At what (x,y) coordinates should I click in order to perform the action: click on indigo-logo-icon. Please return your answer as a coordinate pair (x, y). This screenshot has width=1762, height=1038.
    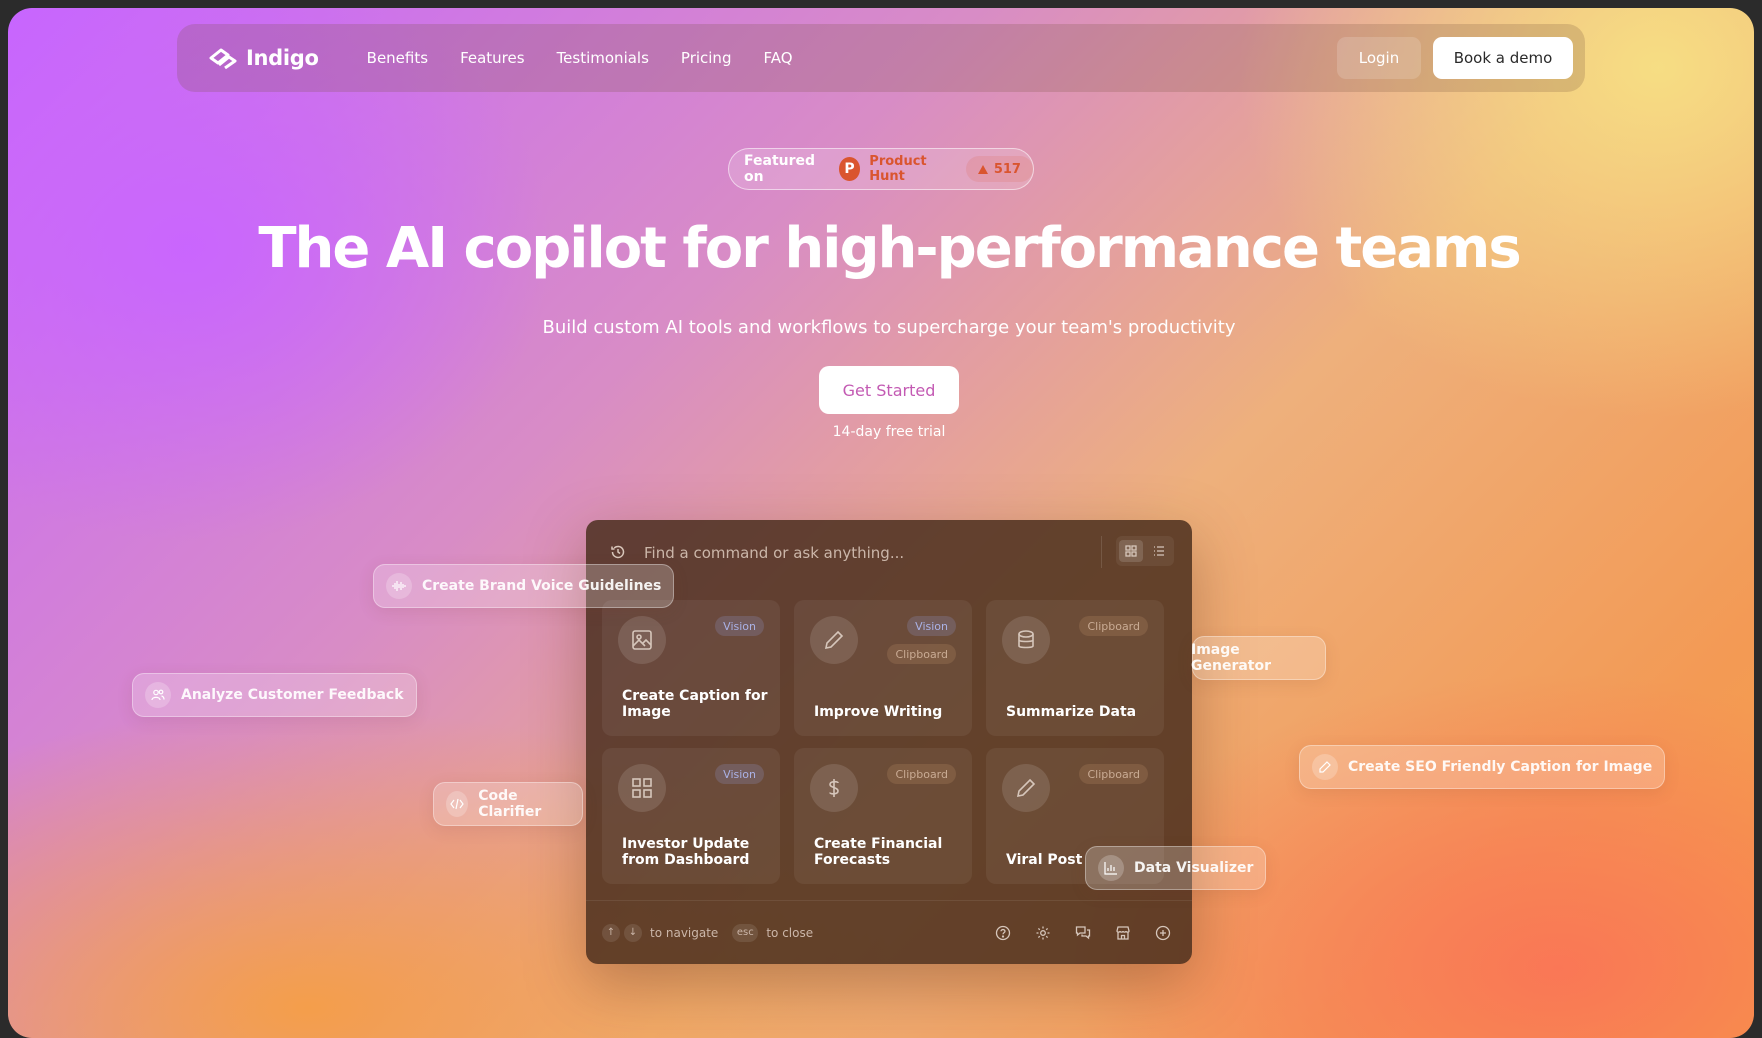
    Looking at the image, I should click on (223, 58).